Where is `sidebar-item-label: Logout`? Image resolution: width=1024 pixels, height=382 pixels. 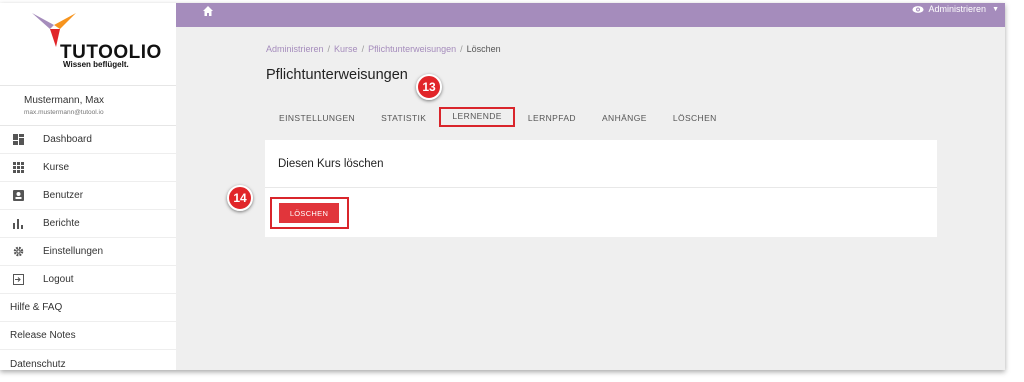
sidebar-item-label: Logout is located at coordinates (58, 279).